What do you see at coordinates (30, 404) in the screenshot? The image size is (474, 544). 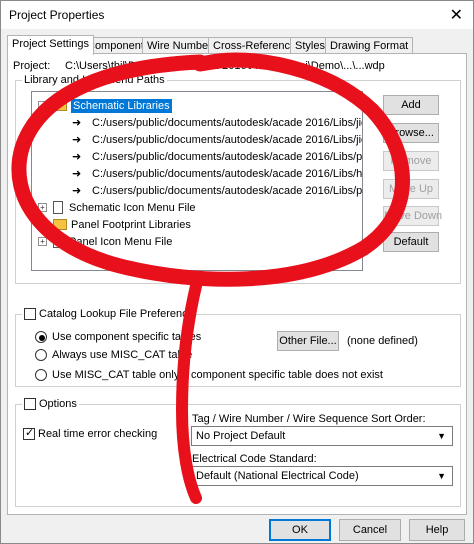 I see `options-group-checkbox` at bounding box center [30, 404].